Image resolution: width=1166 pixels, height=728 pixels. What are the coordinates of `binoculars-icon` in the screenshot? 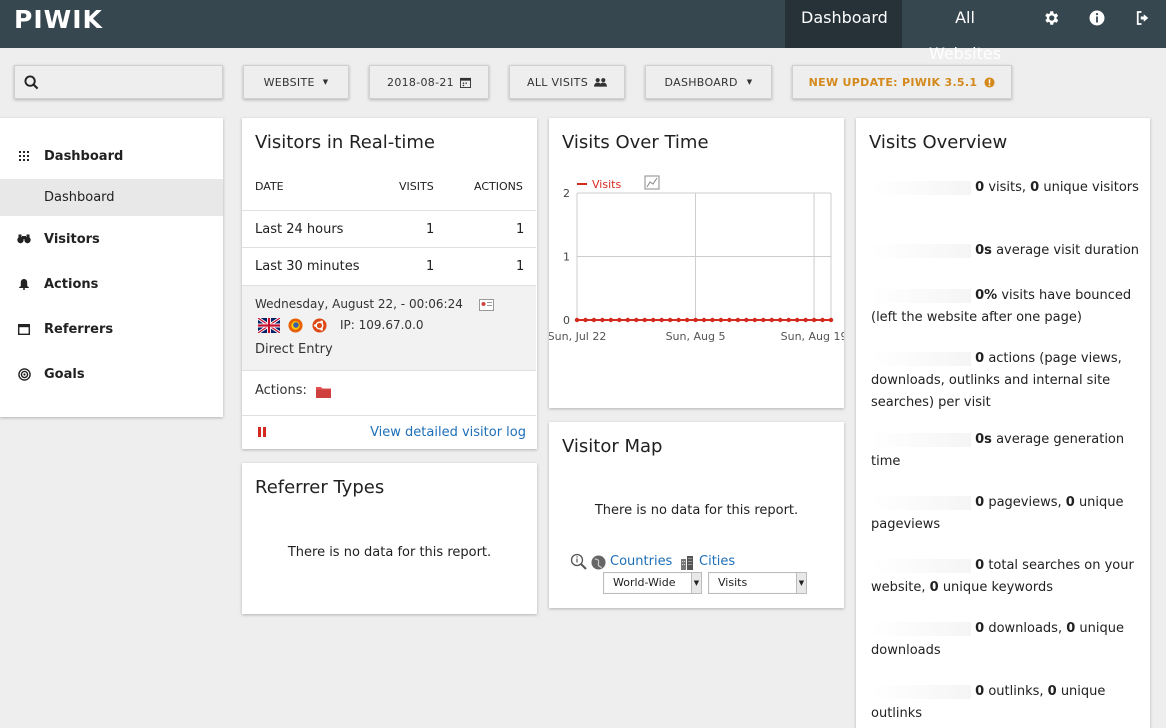 It's located at (22, 239).